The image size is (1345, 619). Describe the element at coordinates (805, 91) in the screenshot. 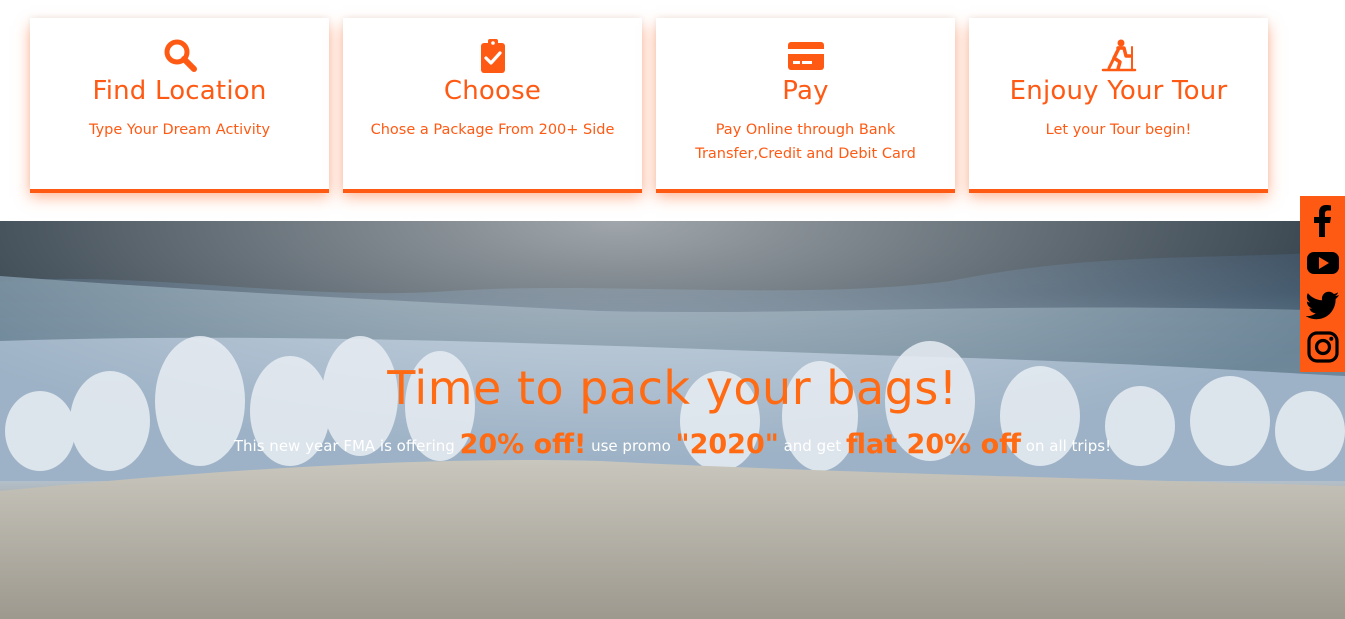

I see `step-title: Pay` at that location.